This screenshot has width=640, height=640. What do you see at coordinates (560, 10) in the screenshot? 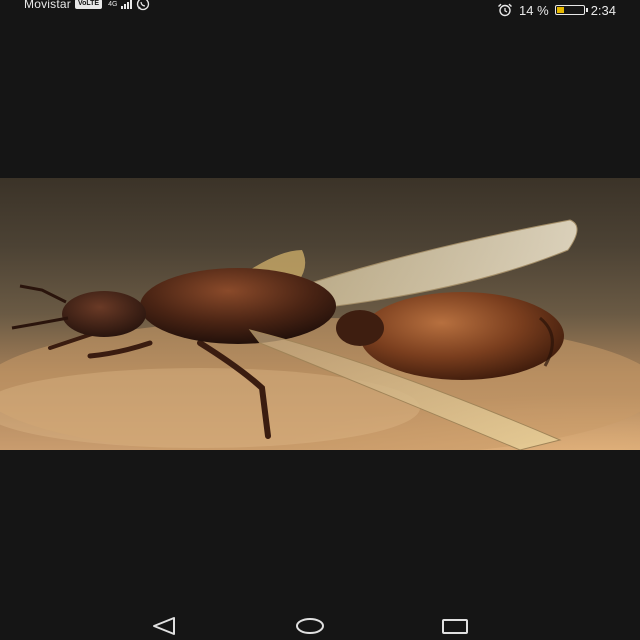
I see `battery-fill` at bounding box center [560, 10].